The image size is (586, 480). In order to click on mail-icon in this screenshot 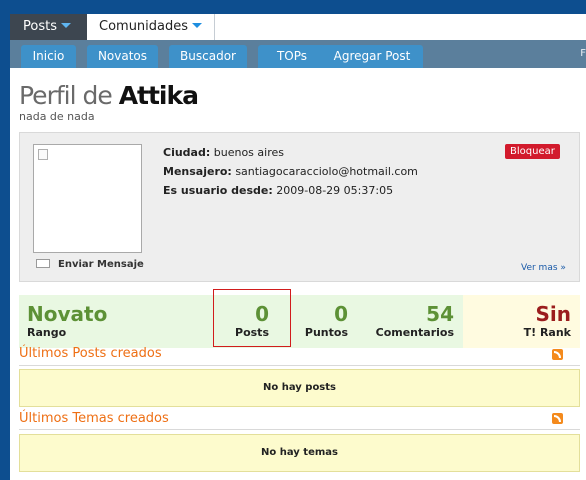, I will do `click(43, 263)`.